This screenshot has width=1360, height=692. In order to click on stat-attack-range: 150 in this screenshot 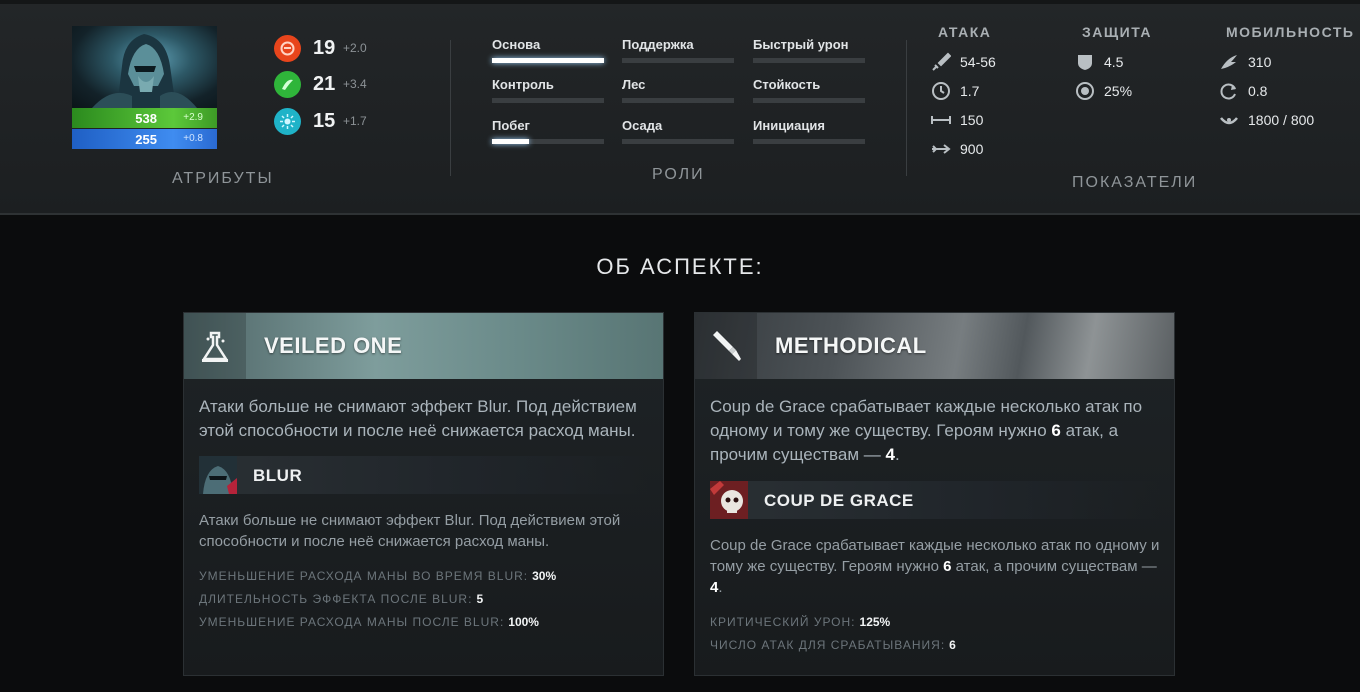, I will do `click(956, 120)`.